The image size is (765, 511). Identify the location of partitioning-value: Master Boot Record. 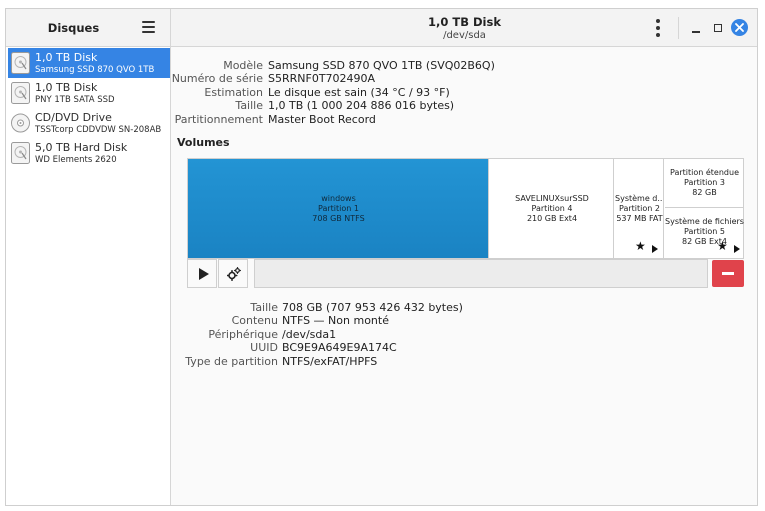
(322, 119).